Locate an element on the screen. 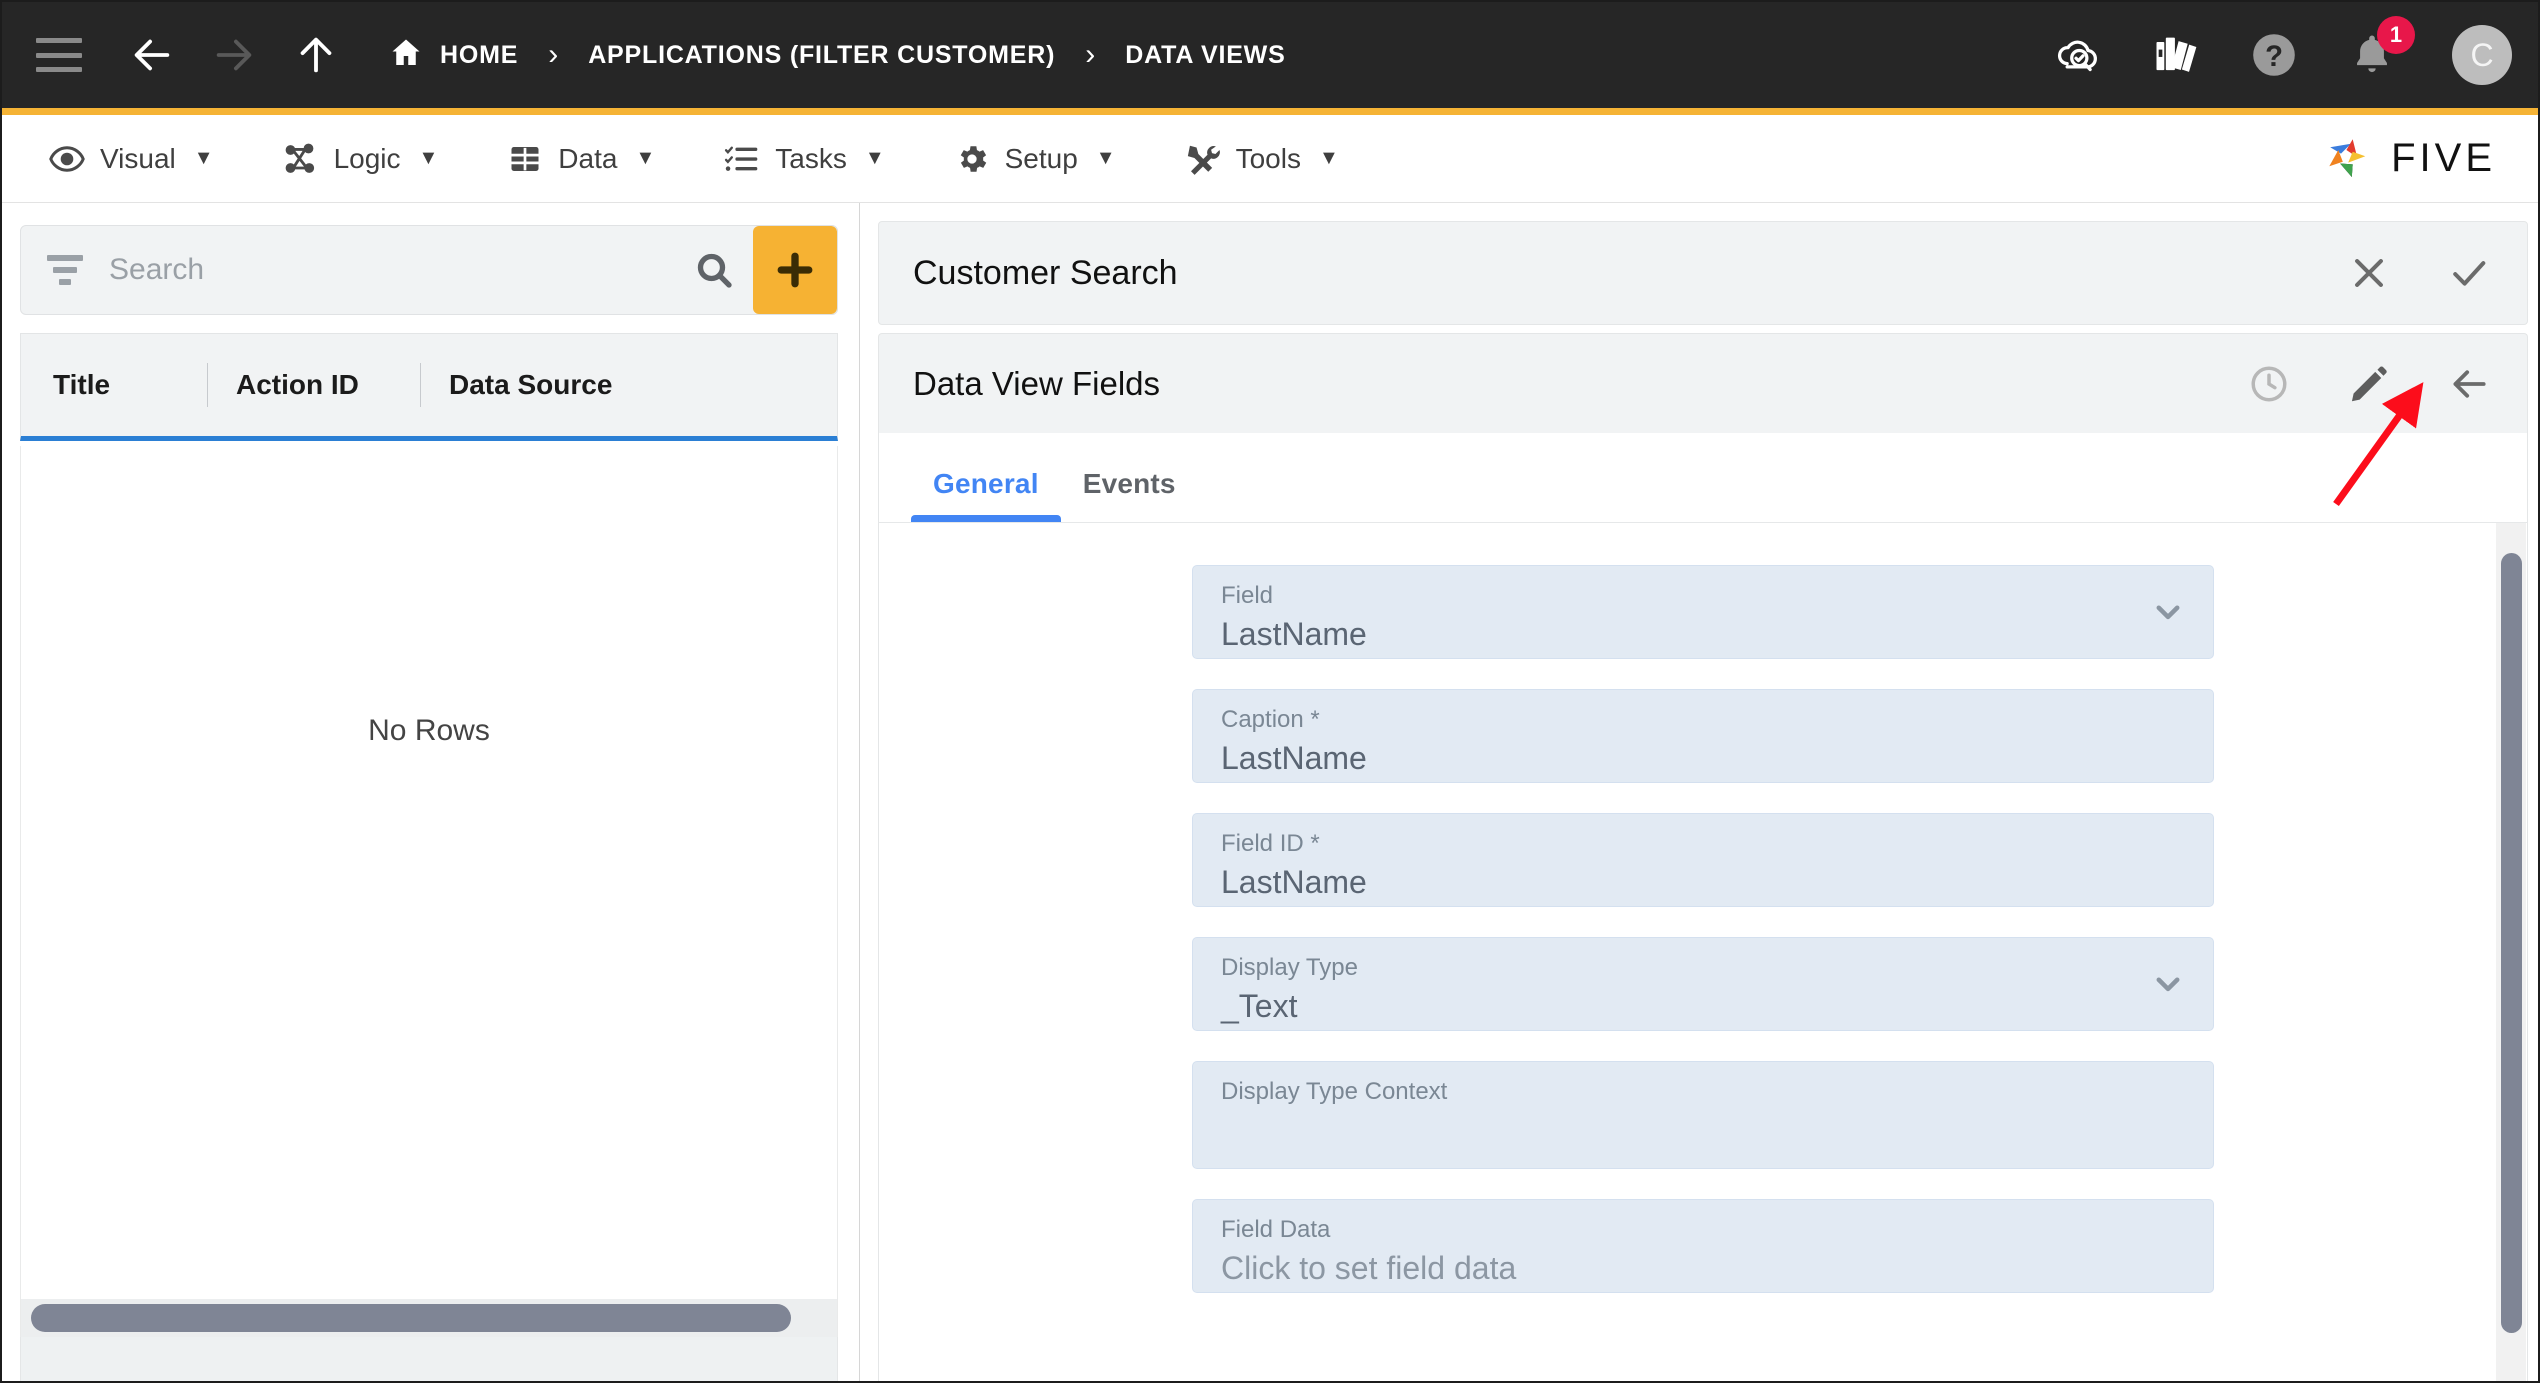 This screenshot has width=2540, height=1383. tab-bar: General Events is located at coordinates (1703, 478).